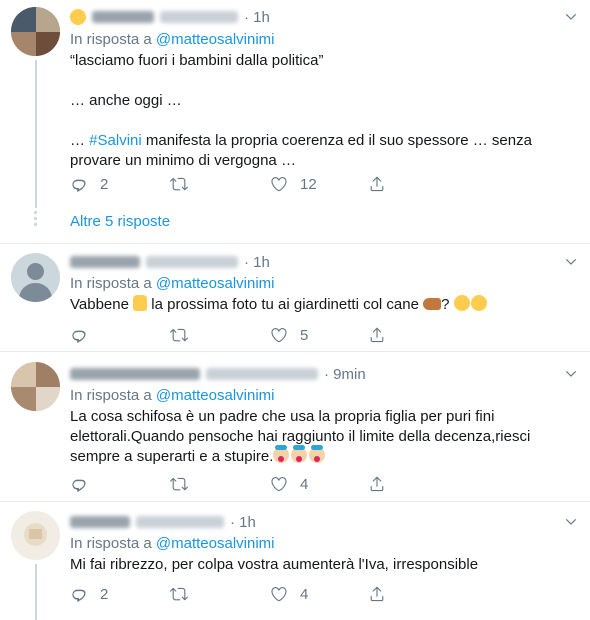 Image resolution: width=590 pixels, height=620 pixels. Describe the element at coordinates (432, 304) in the screenshot. I see `dog-emoji-icon` at that location.